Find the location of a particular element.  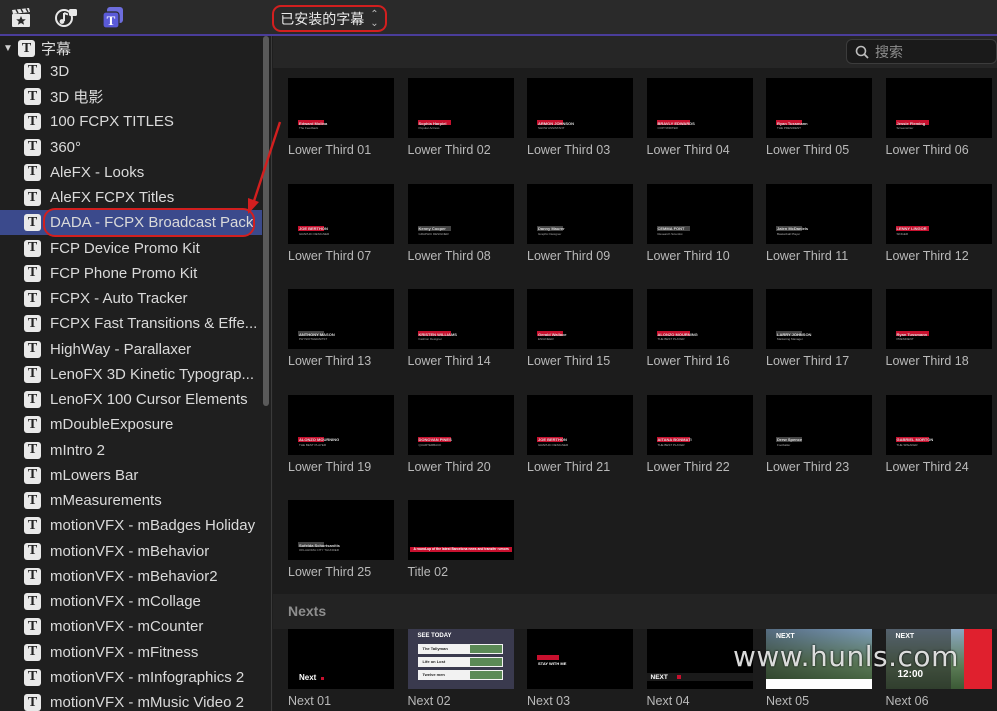

sidebar-scrollbar is located at coordinates (266, 221).